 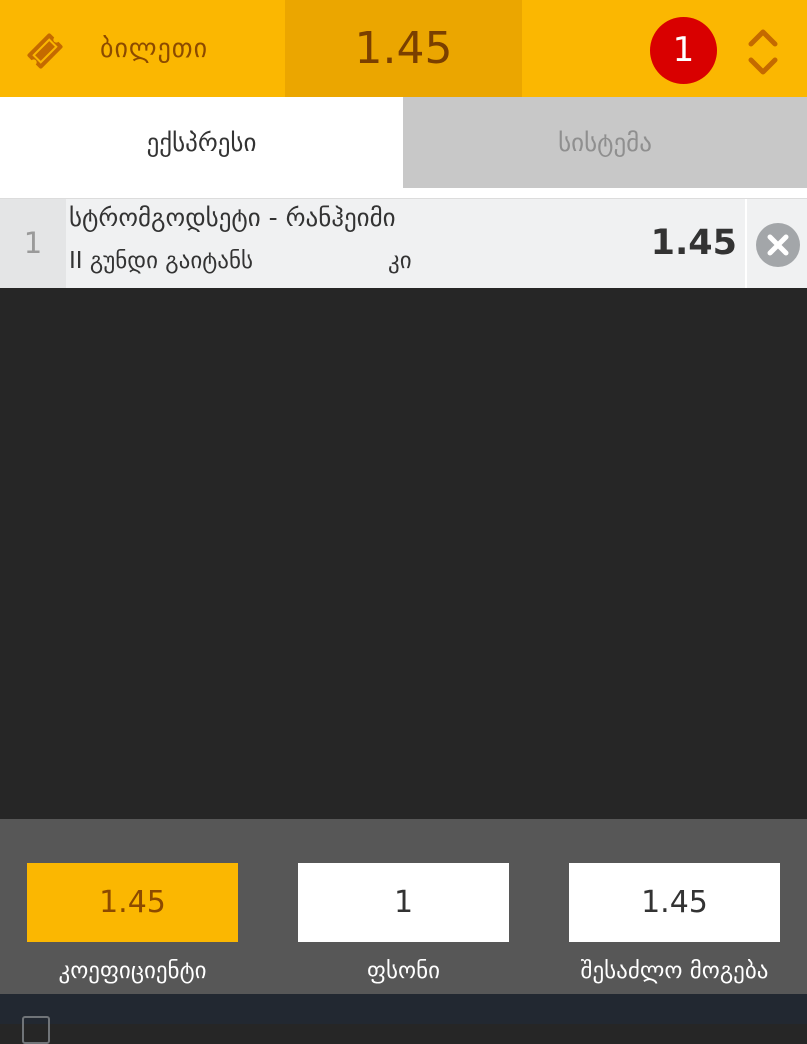 What do you see at coordinates (763, 52) in the screenshot?
I see `expand-collapse-icon` at bounding box center [763, 52].